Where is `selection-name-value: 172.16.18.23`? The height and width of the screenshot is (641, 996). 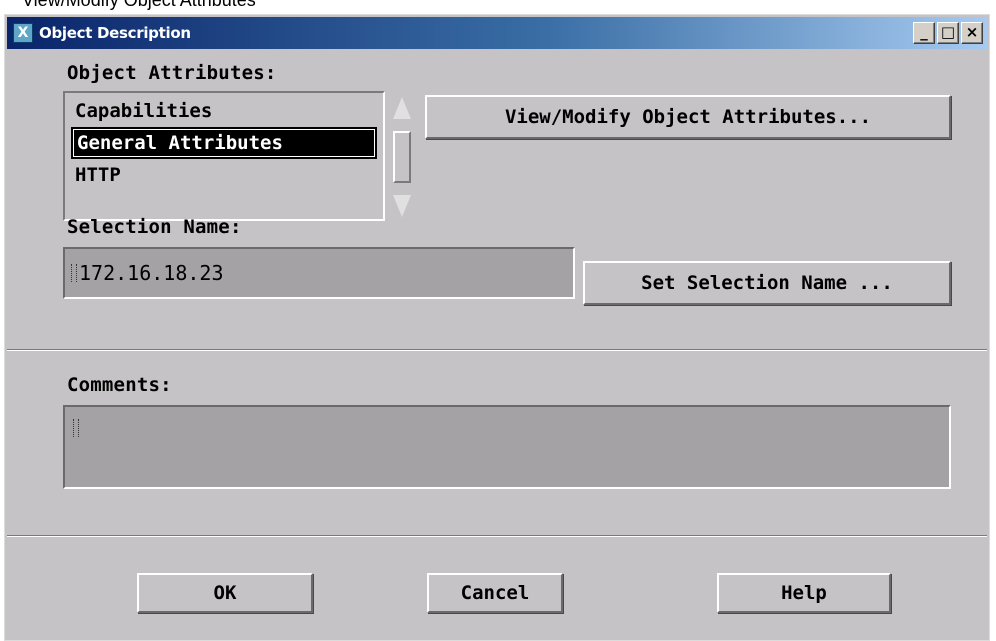 selection-name-value: 172.16.18.23 is located at coordinates (151, 273).